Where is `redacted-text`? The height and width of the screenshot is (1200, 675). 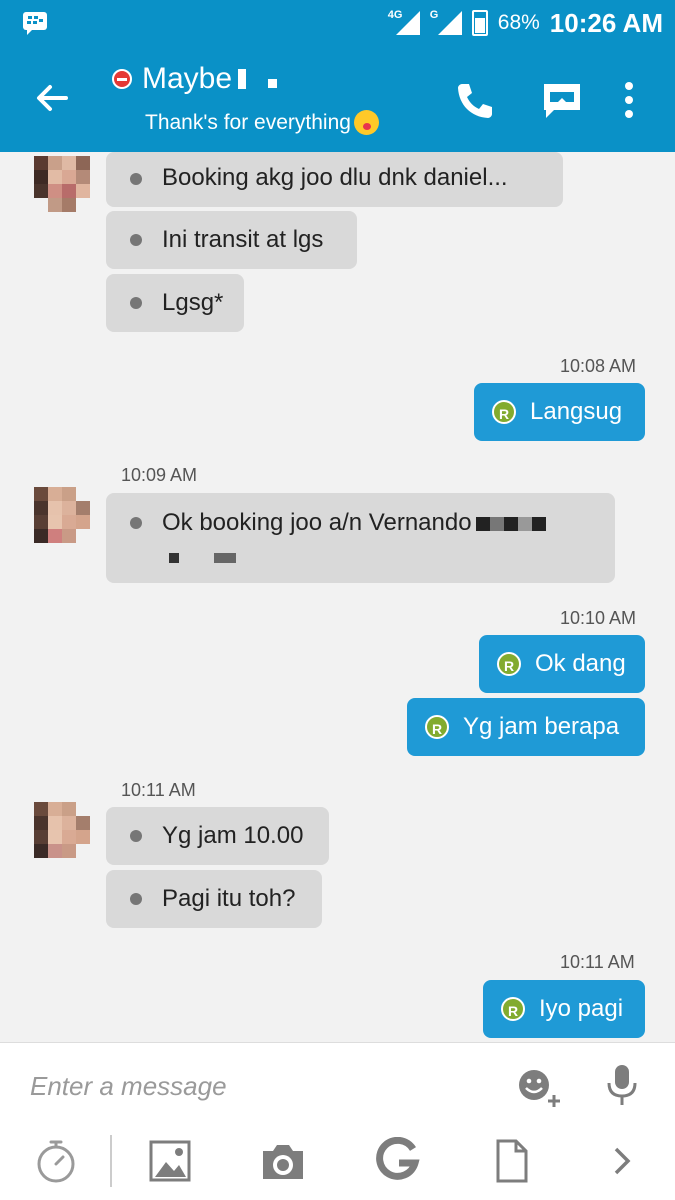 redacted-text is located at coordinates (510, 523).